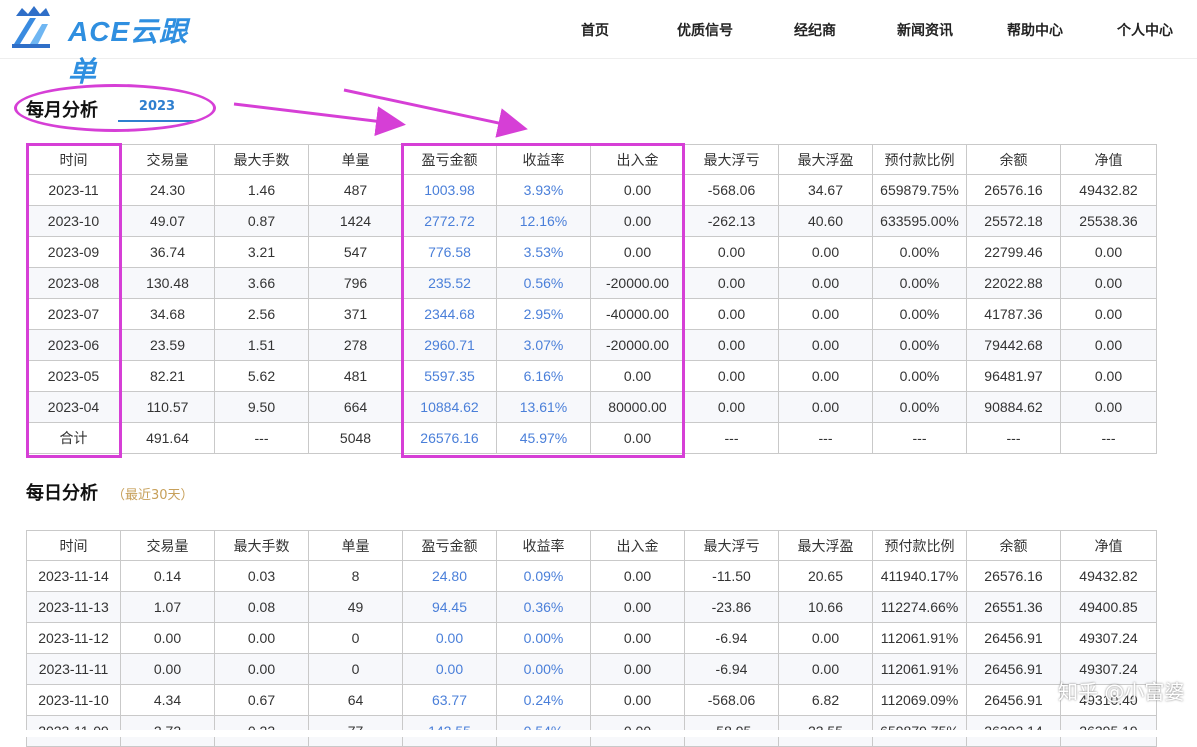  I want to click on annotation-arrows, so click(380, 113).